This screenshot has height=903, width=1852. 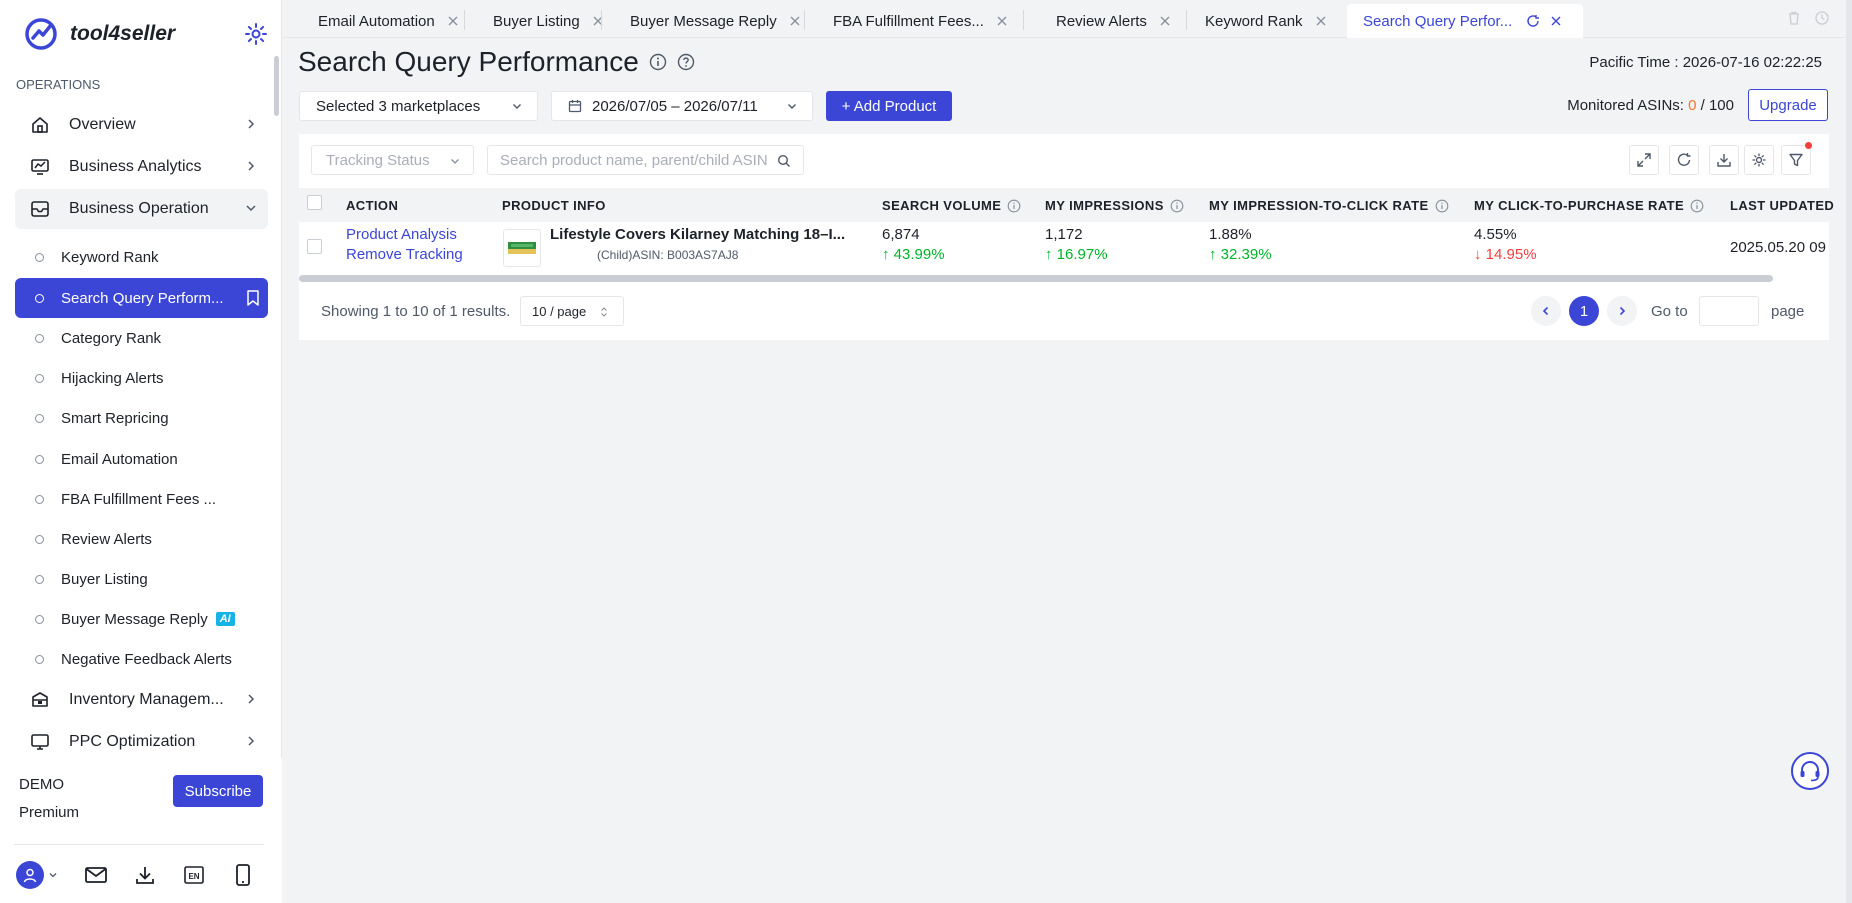 What do you see at coordinates (218, 791) in the screenshot?
I see `subscribe-button: Subscribe` at bounding box center [218, 791].